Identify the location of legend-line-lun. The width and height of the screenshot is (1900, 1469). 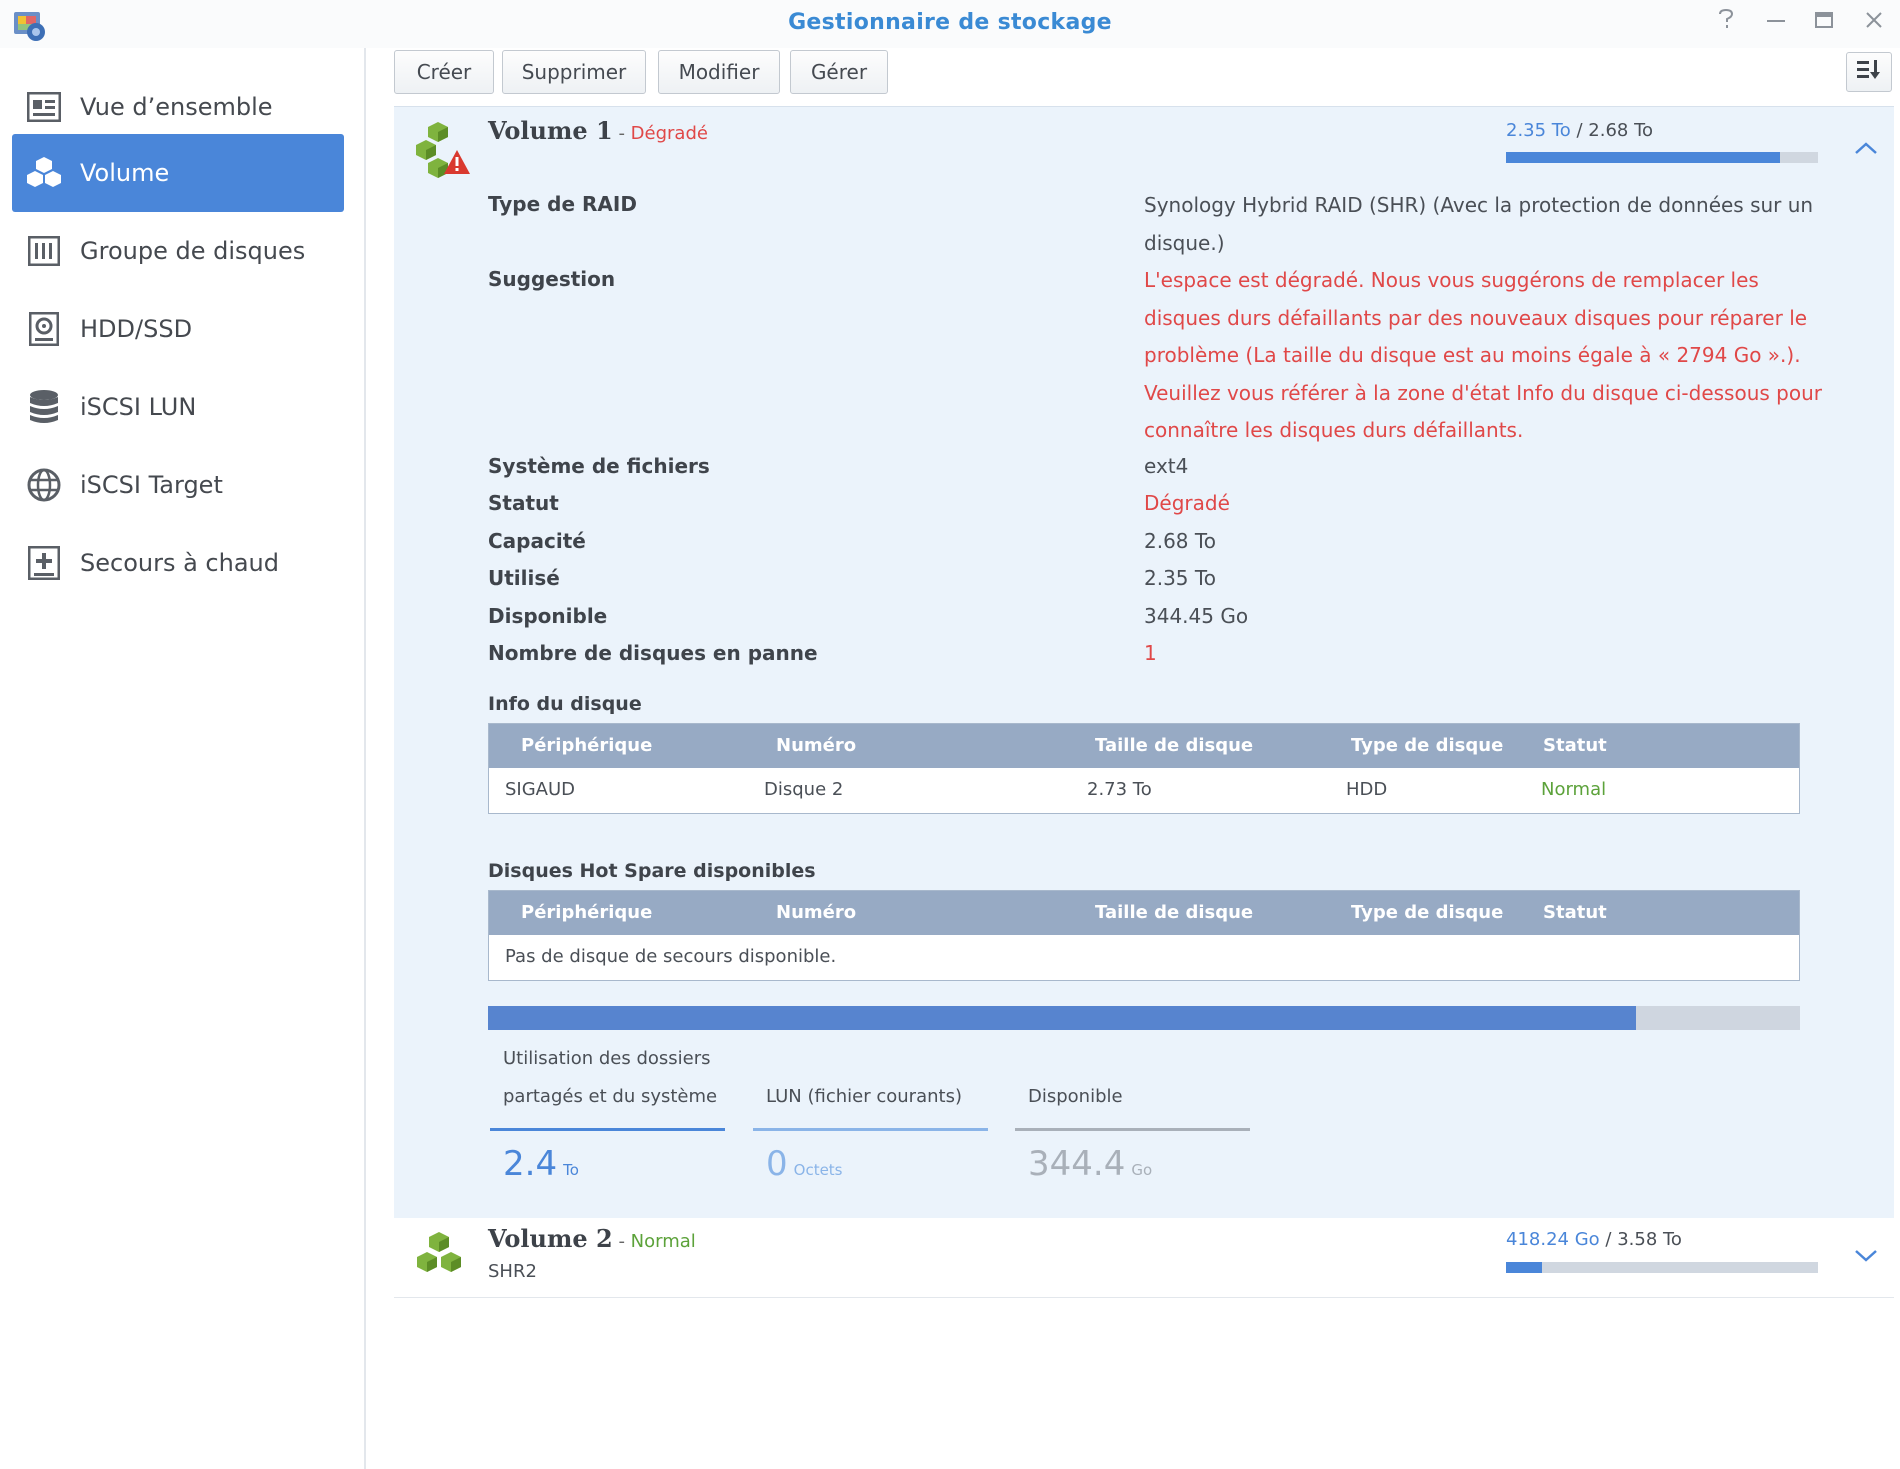
(870, 1129).